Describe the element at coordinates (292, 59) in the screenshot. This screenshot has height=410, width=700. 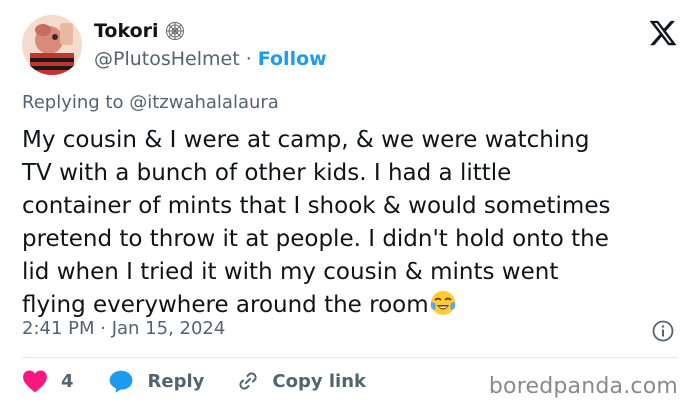
I see `follow-button: Follow` at that location.